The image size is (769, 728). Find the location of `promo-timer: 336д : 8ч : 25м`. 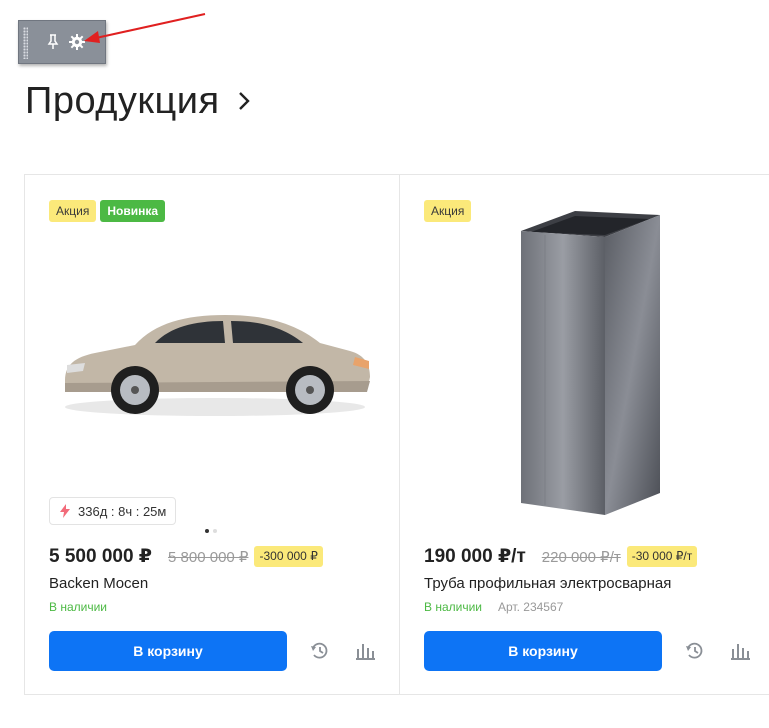

promo-timer: 336д : 8ч : 25м is located at coordinates (113, 511).